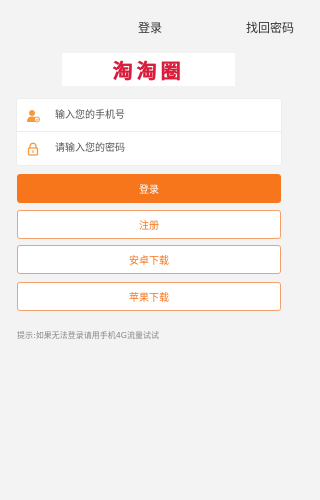 Image resolution: width=320 pixels, height=500 pixels. I want to click on user-icon, so click(33, 116).